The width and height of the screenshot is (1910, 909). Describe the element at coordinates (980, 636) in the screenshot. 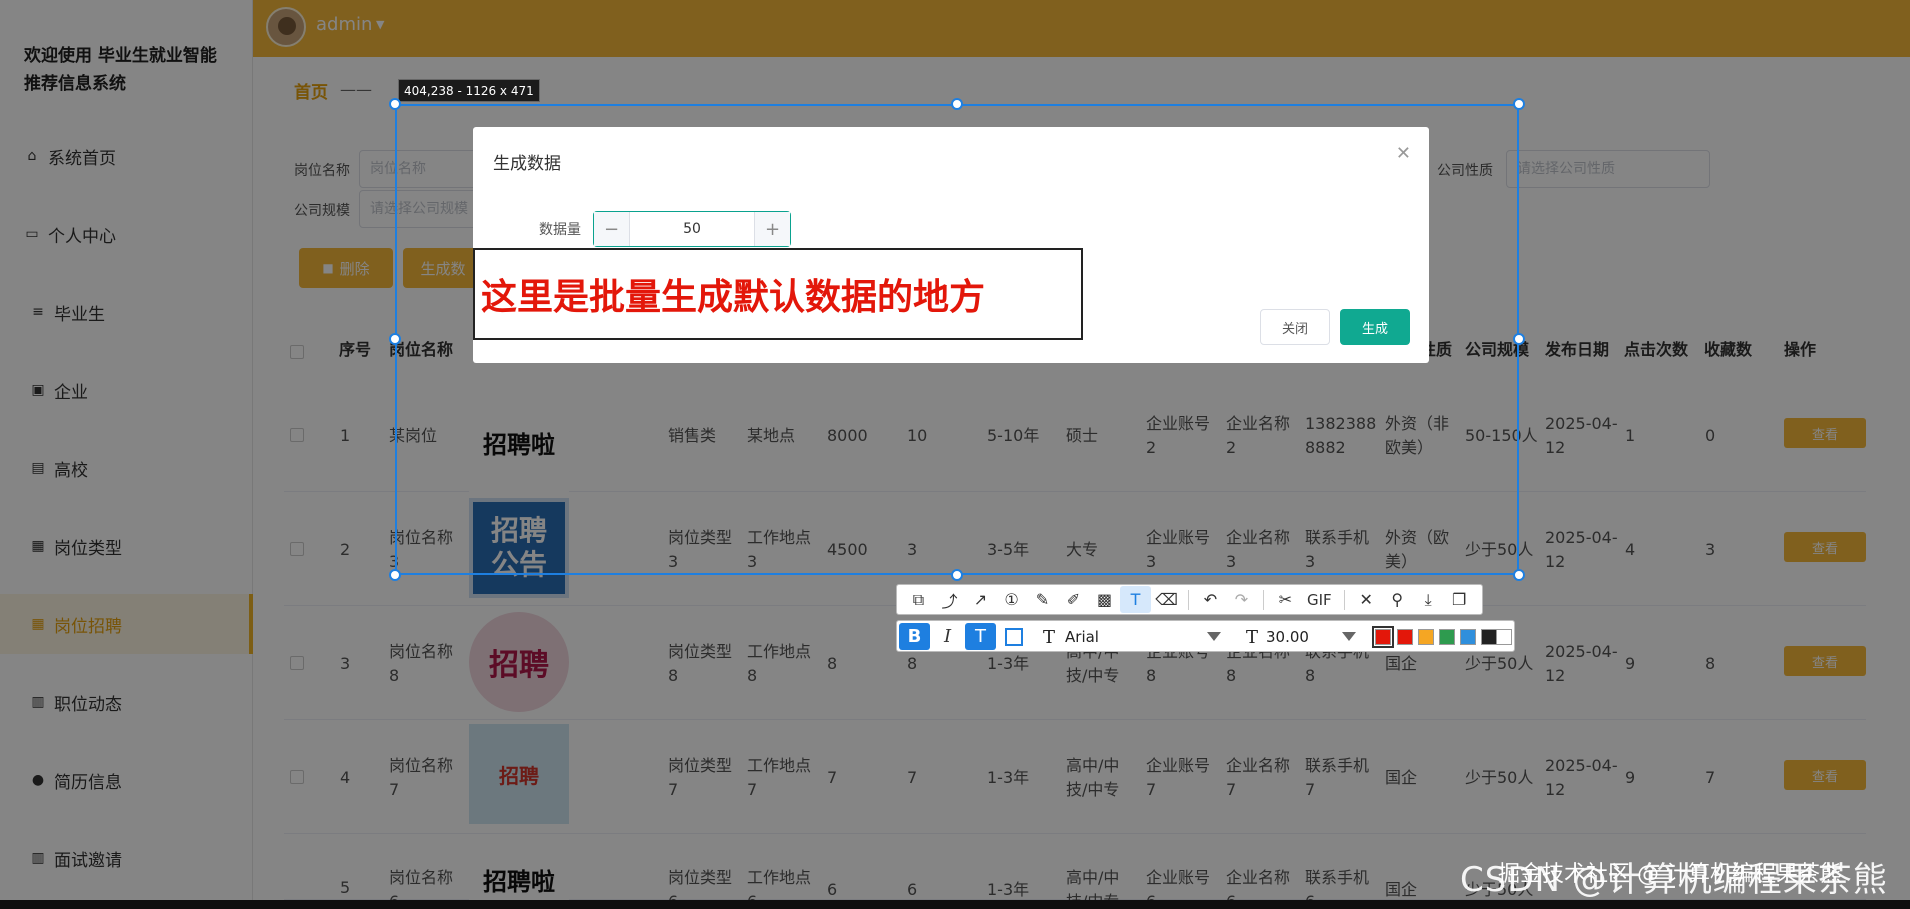

I see `text-outline-icon: T` at that location.